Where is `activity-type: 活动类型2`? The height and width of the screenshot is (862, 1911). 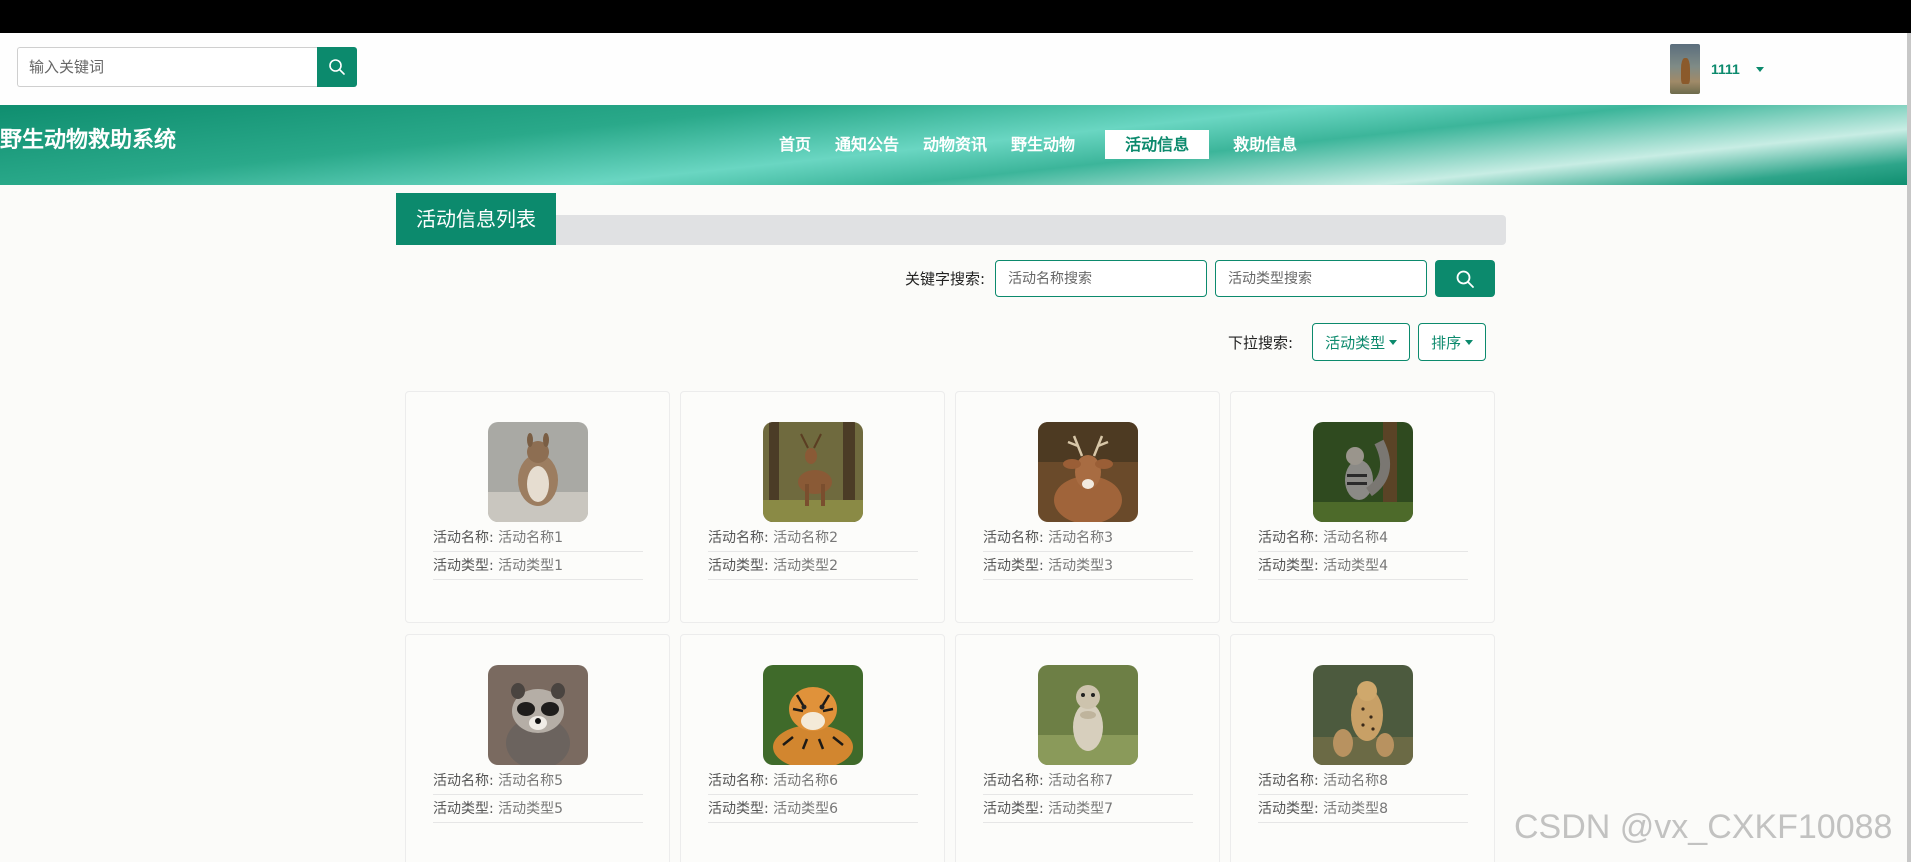 activity-type: 活动类型2 is located at coordinates (806, 566).